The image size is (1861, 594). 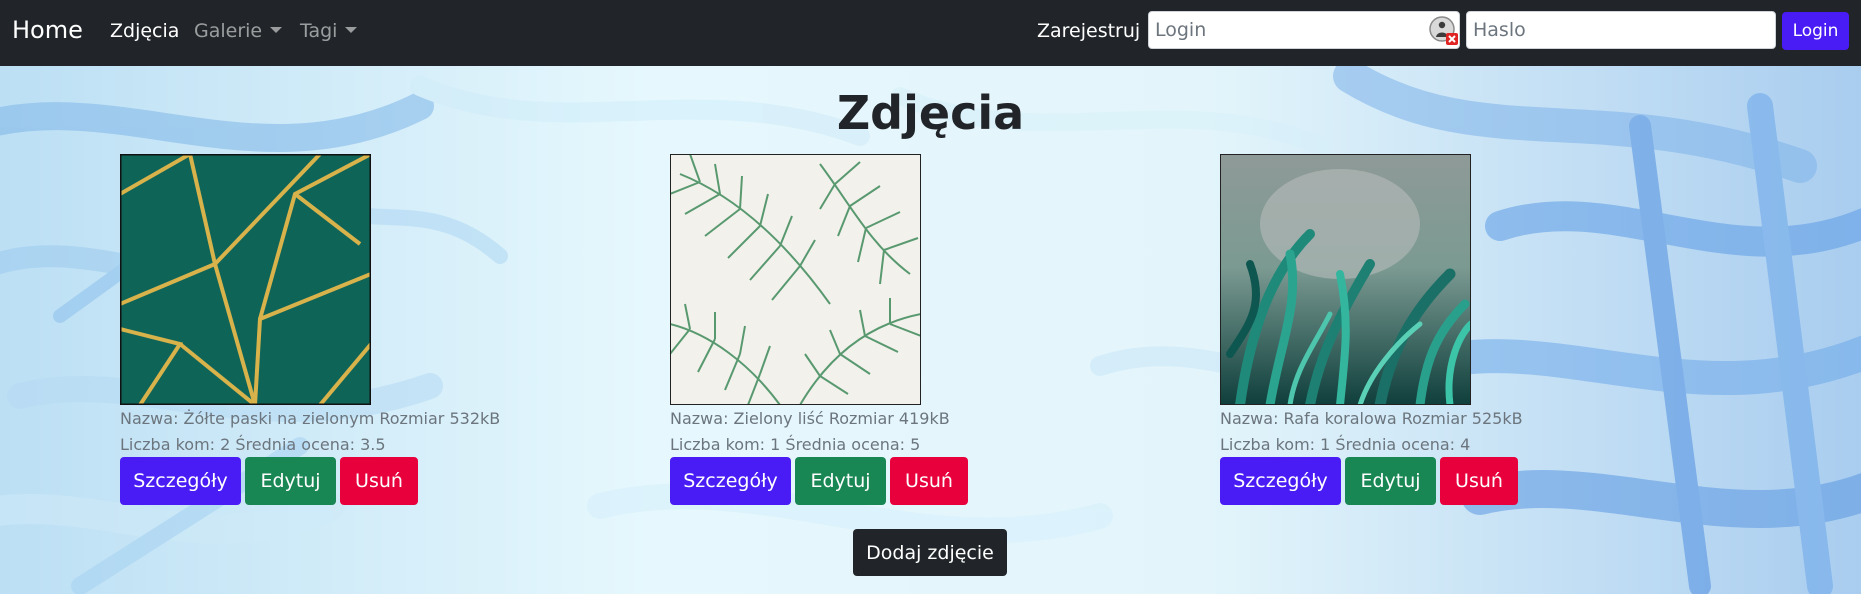 What do you see at coordinates (228, 31) in the screenshot?
I see `nav-item-galerie-label: Galerie` at bounding box center [228, 31].